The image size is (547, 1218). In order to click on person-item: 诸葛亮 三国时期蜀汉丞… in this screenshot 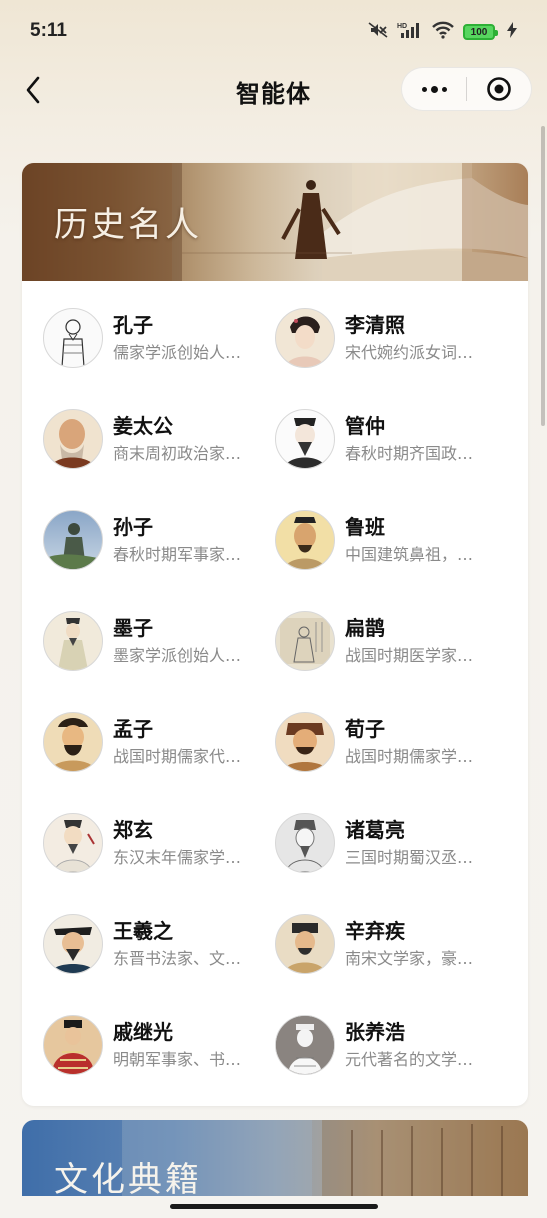, I will do `click(390, 843)`.